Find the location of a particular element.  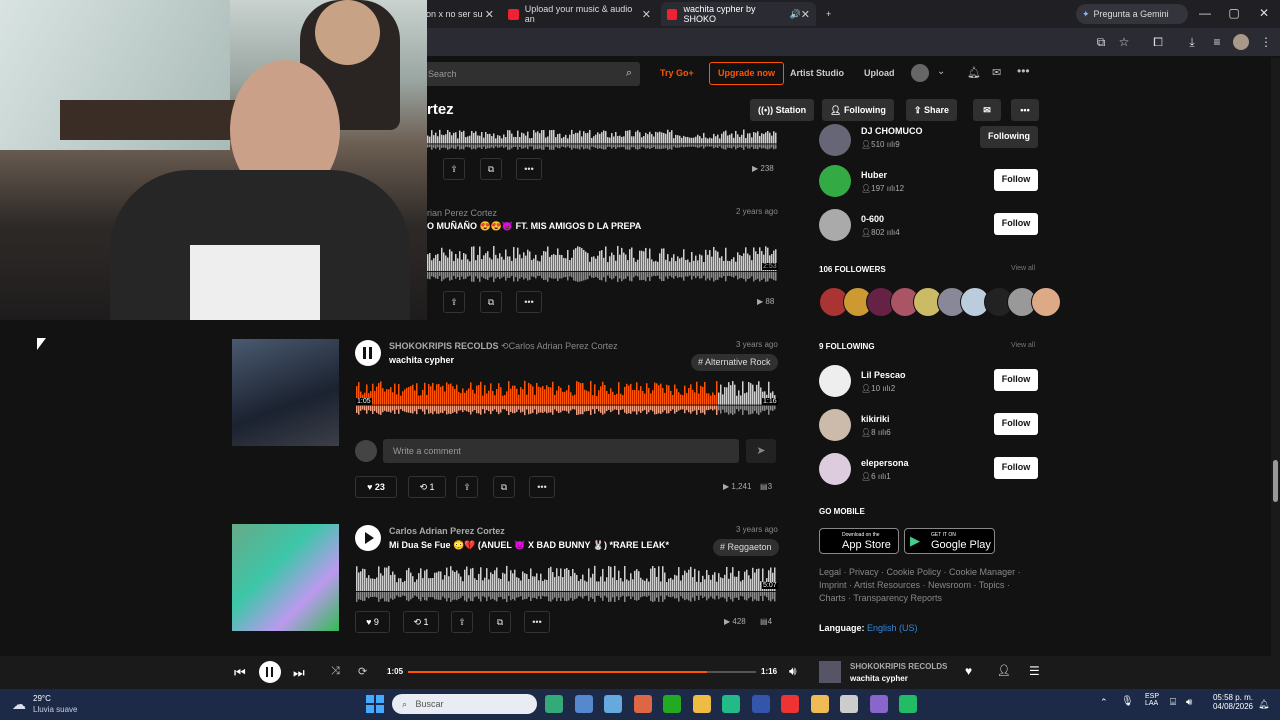

next-icon: ⏭ is located at coordinates (299, 673).